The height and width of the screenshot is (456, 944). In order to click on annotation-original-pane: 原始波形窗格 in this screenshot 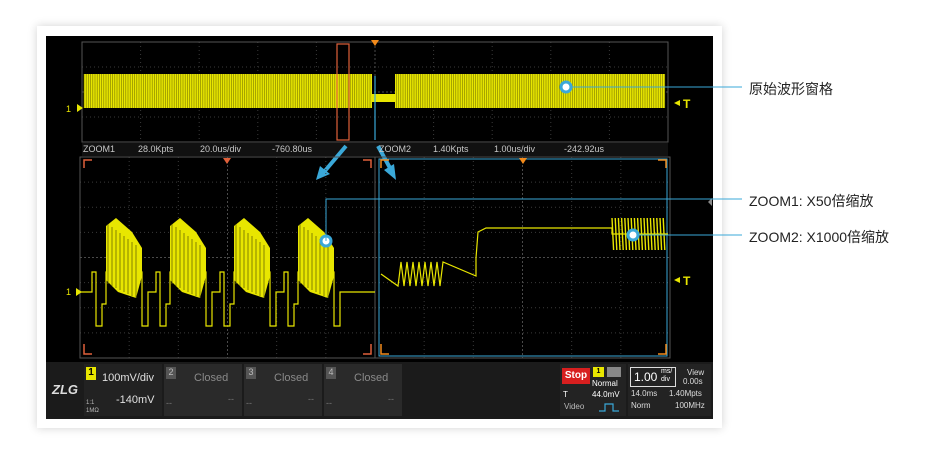, I will do `click(791, 89)`.